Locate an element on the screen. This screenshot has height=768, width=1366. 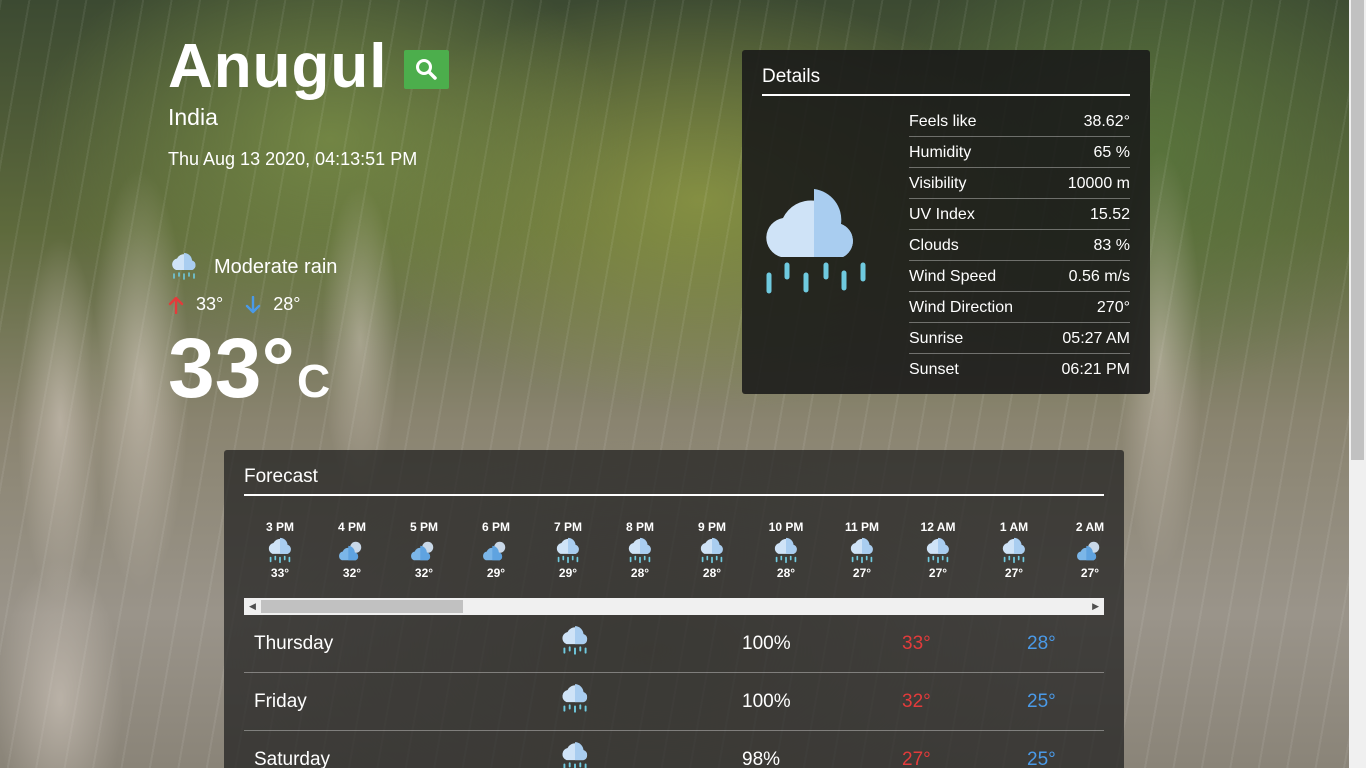
daily-precip: 100% is located at coordinates (766, 643).